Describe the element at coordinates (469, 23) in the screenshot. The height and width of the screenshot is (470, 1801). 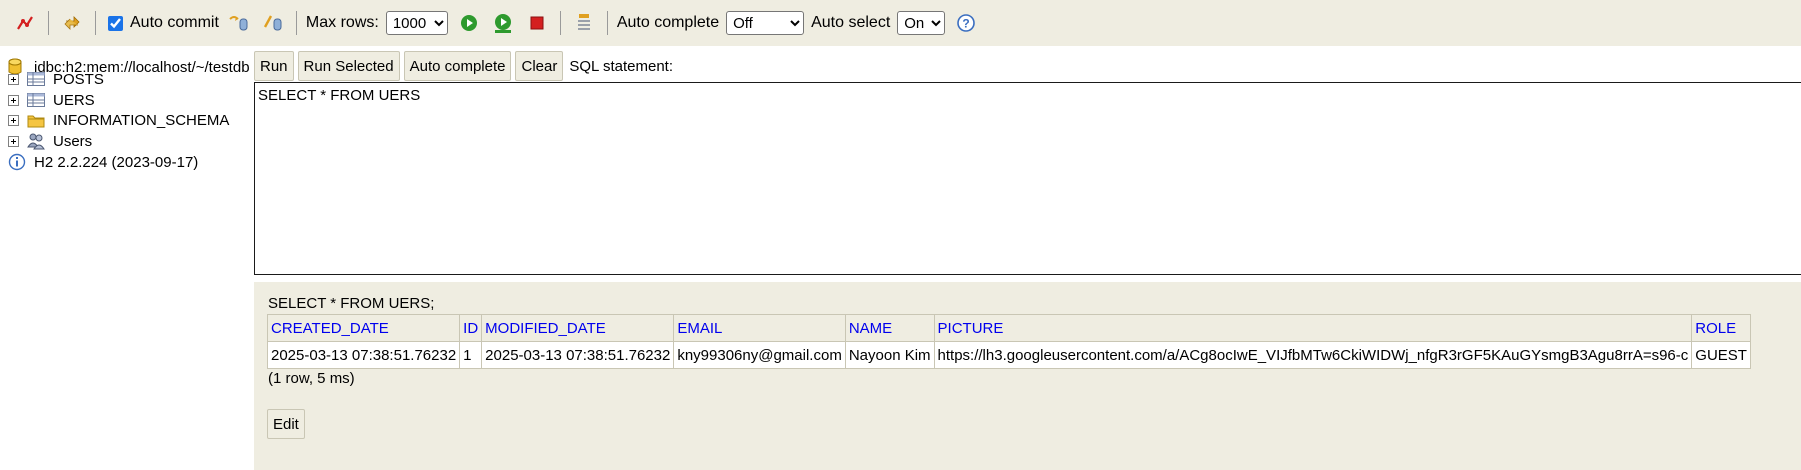
I see `run-icon` at that location.